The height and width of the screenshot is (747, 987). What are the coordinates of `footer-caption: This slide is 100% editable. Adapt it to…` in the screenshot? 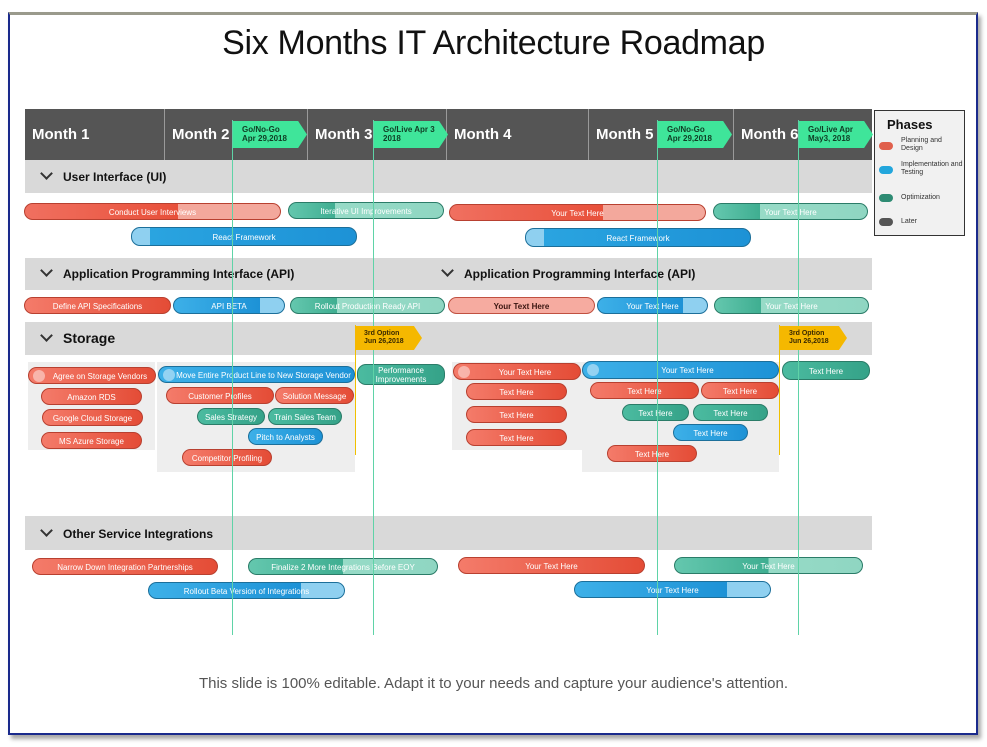 It's located at (493, 683).